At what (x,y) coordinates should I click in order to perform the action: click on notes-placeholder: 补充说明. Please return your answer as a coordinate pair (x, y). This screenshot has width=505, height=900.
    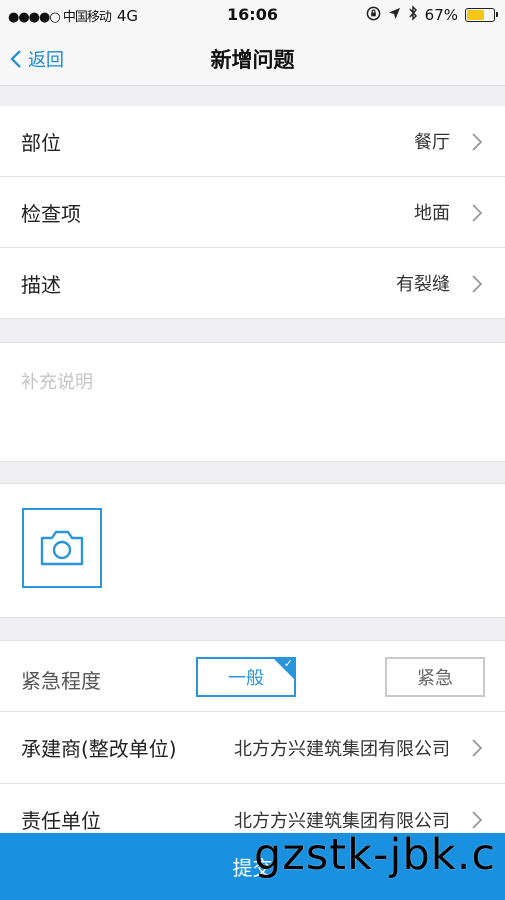
    Looking at the image, I should click on (57, 382).